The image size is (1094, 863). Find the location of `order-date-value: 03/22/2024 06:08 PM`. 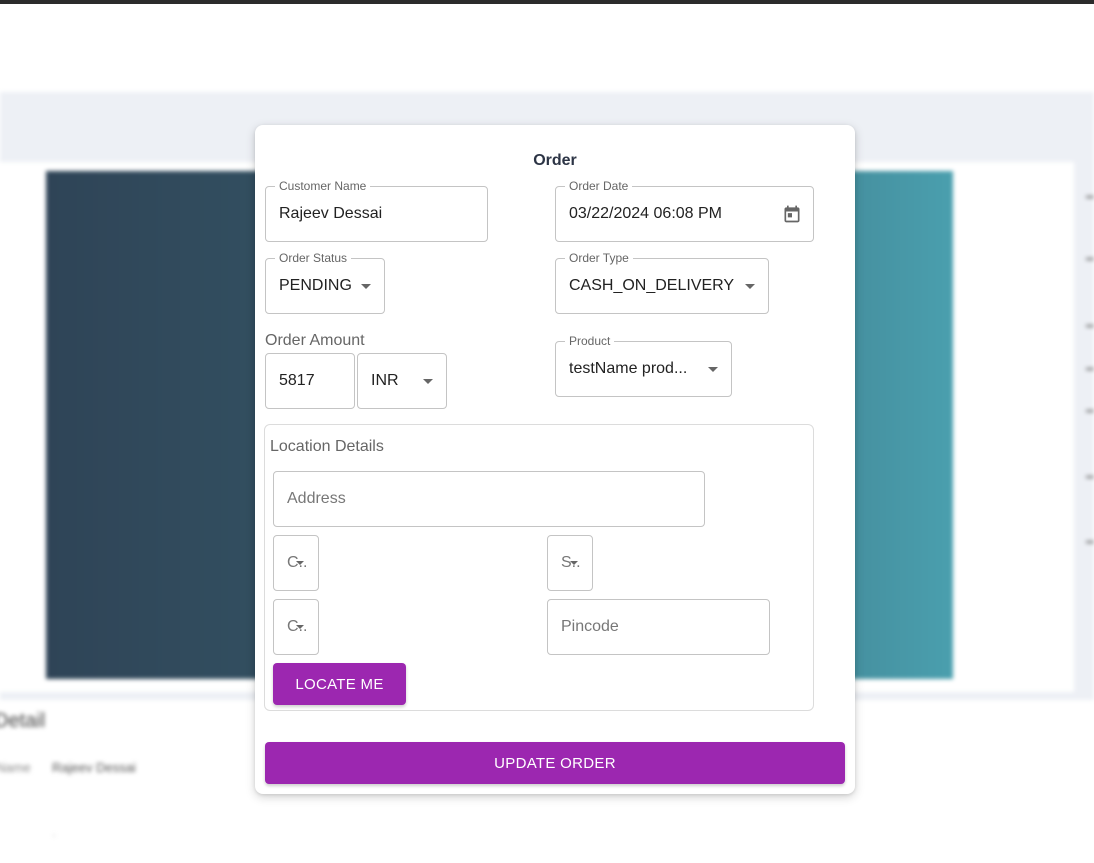

order-date-value: 03/22/2024 06:08 PM is located at coordinates (646, 213).